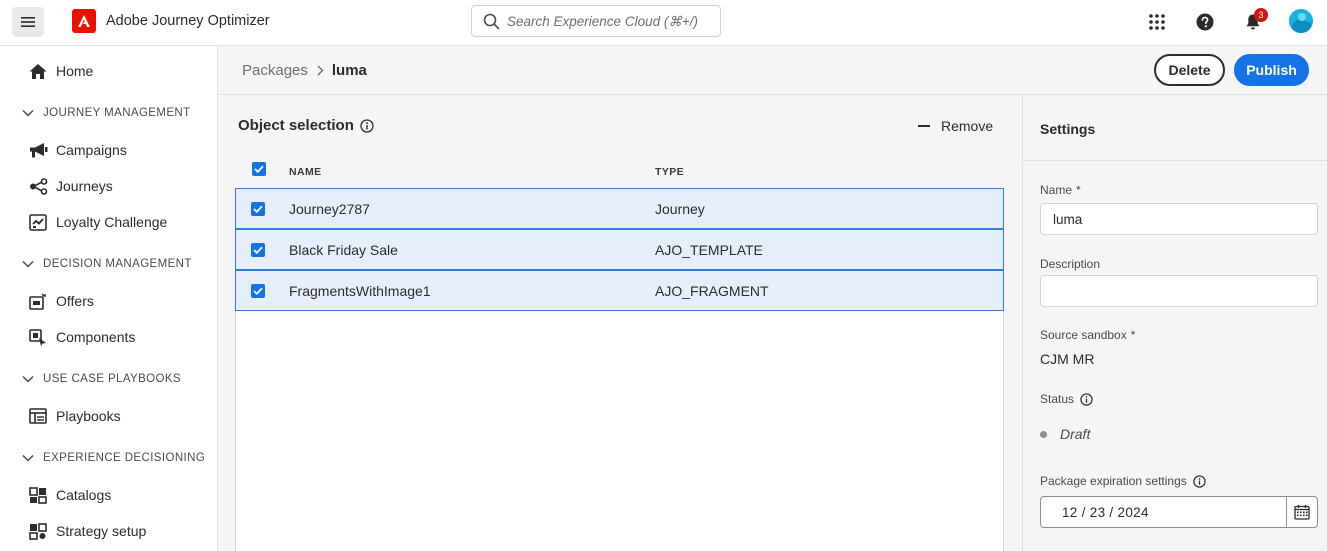 This screenshot has width=1327, height=551. What do you see at coordinates (117, 264) in the screenshot?
I see `section-title: DECISION MANAGEMENT` at bounding box center [117, 264].